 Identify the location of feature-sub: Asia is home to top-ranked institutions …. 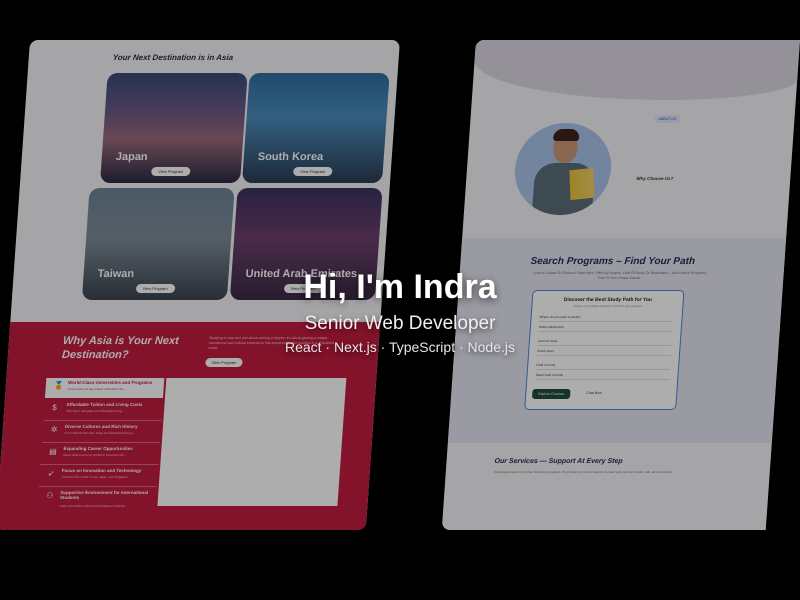
(97, 389).